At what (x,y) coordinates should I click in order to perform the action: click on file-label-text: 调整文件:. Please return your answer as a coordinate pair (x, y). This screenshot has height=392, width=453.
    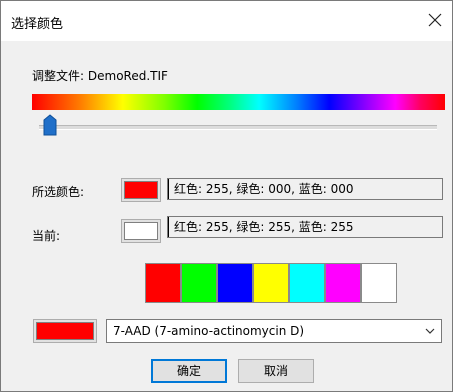
    Looking at the image, I should click on (58, 76).